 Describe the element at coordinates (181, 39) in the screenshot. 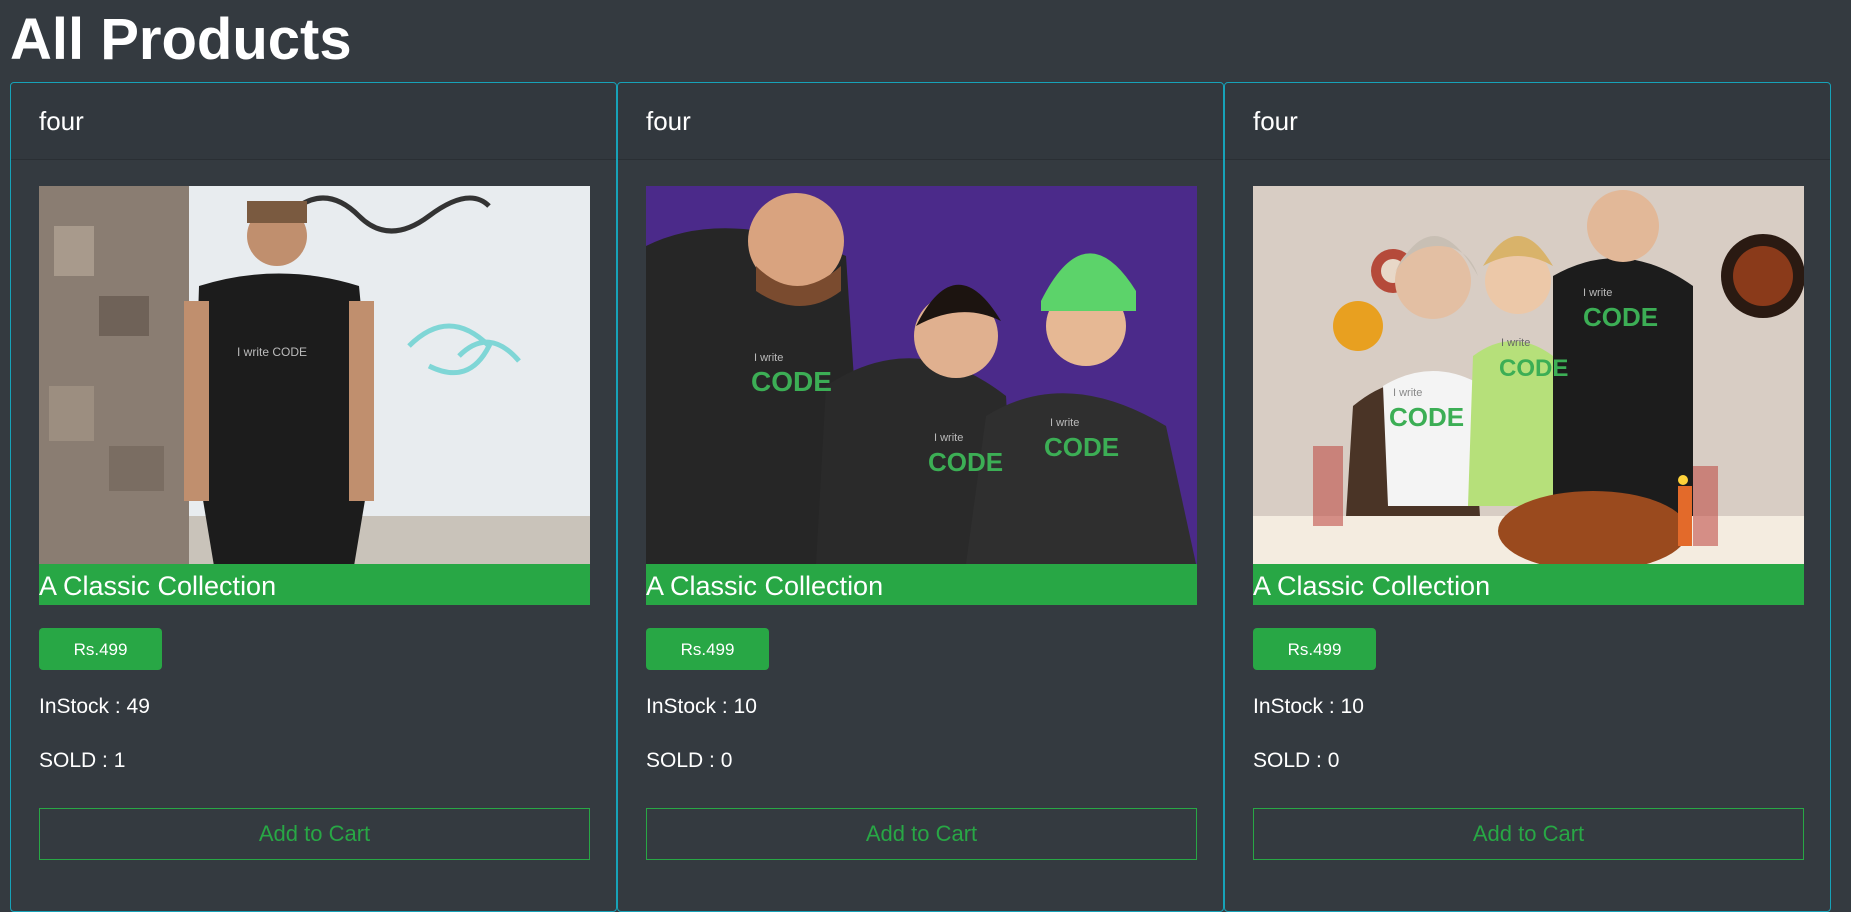

I see `page-title: All Products` at that location.